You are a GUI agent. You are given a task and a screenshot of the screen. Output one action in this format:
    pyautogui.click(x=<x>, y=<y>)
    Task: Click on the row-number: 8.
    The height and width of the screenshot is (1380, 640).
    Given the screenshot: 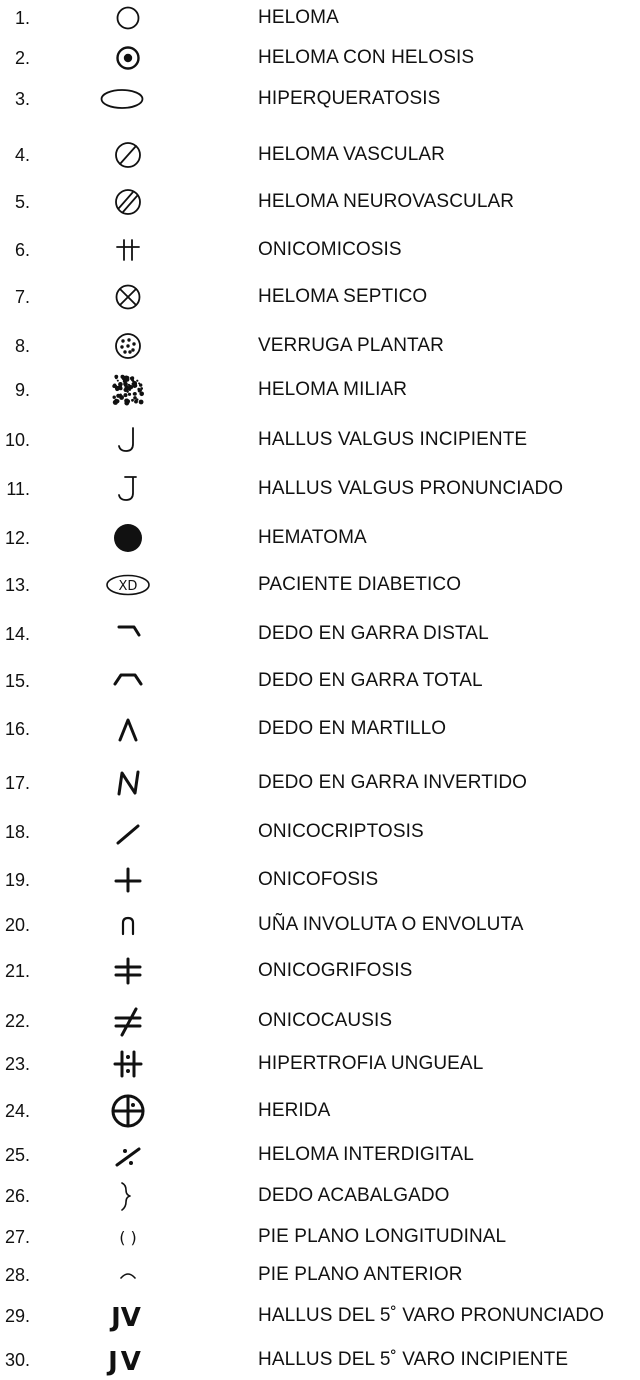 What is the action you would take?
    pyautogui.click(x=22, y=346)
    